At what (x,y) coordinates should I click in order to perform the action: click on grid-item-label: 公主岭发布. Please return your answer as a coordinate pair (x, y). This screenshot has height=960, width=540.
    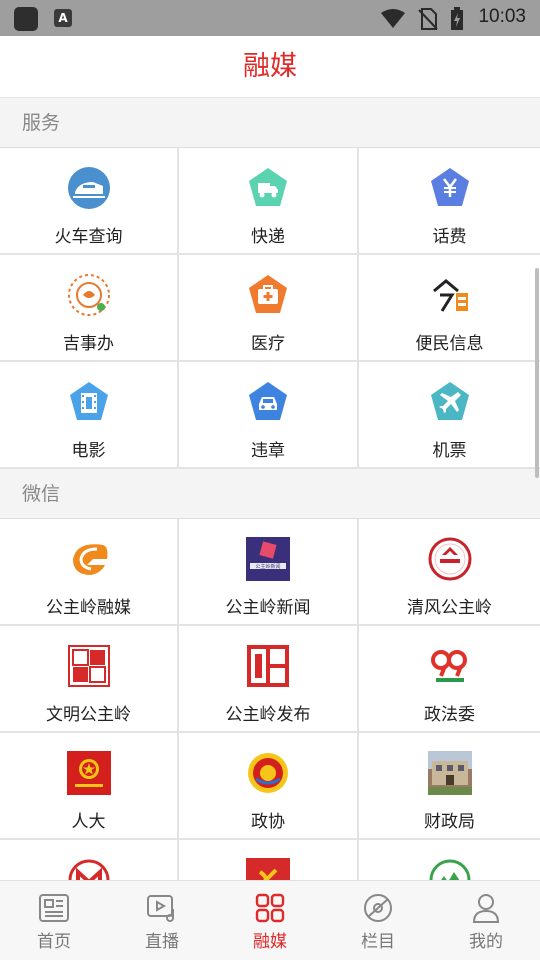
    Looking at the image, I should click on (268, 715).